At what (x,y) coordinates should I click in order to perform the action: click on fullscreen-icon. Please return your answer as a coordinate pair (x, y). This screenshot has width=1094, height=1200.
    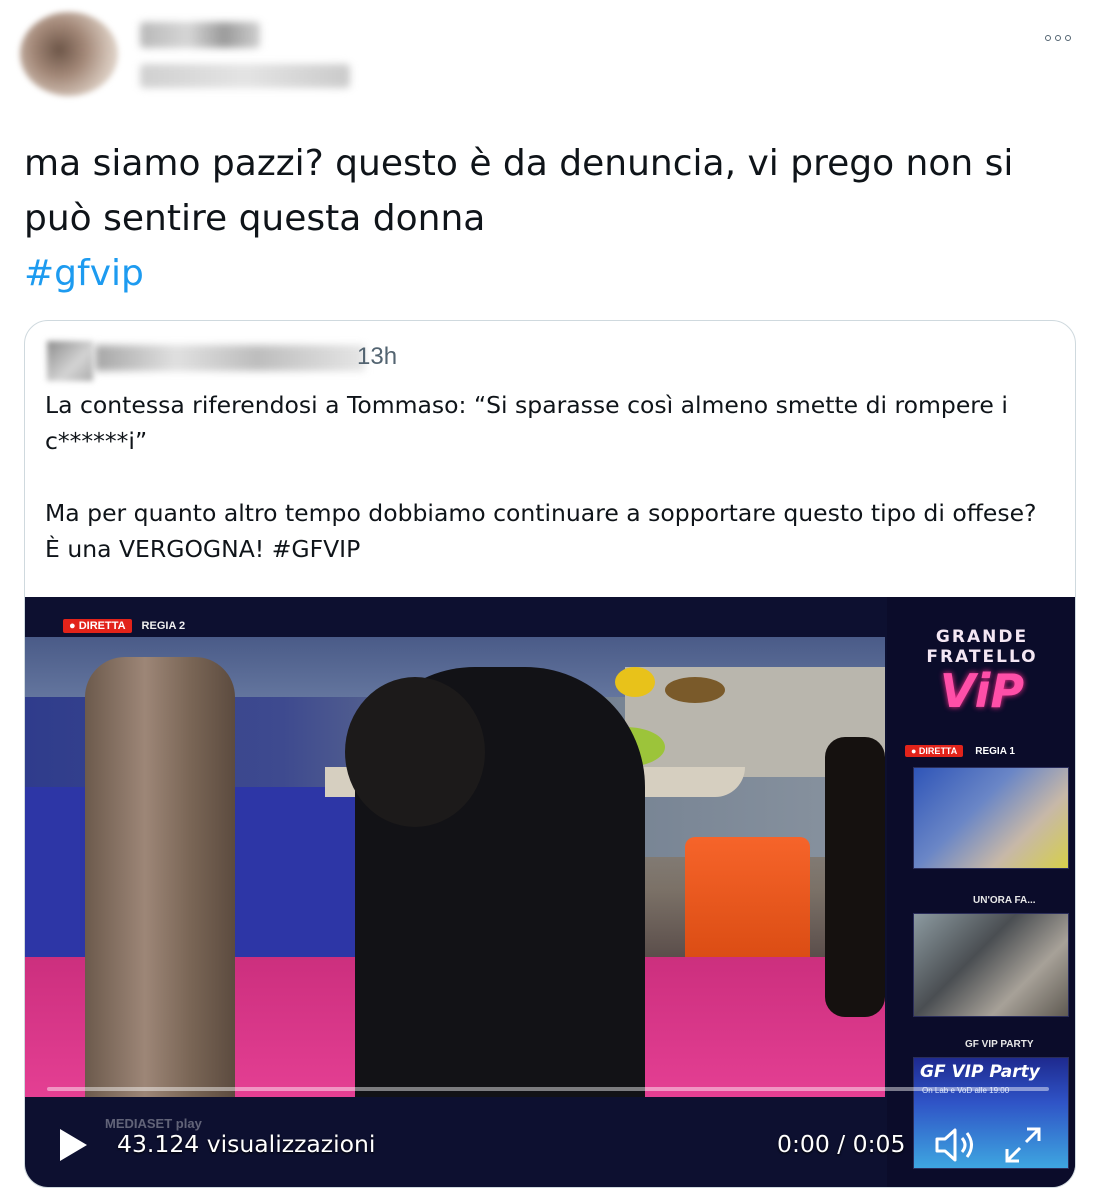
    Looking at the image, I should click on (1023, 1145).